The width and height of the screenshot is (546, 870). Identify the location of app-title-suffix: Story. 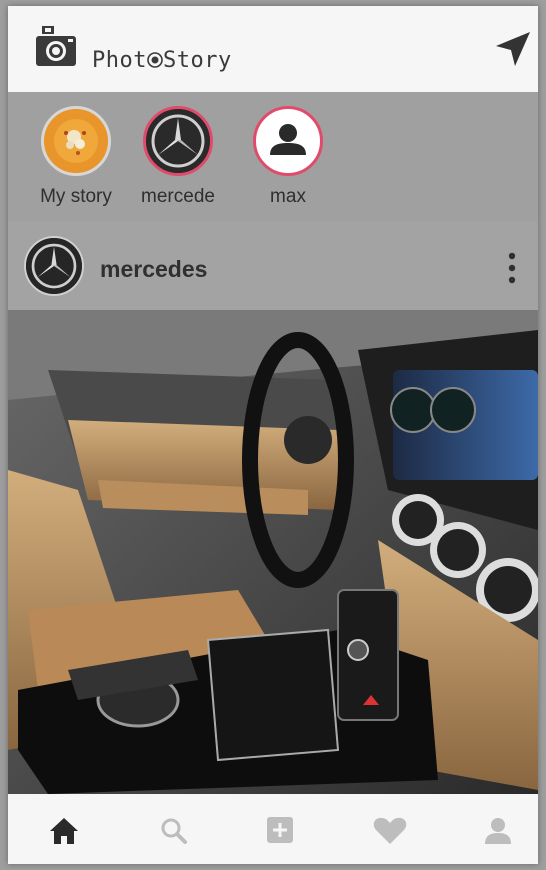
(197, 60).